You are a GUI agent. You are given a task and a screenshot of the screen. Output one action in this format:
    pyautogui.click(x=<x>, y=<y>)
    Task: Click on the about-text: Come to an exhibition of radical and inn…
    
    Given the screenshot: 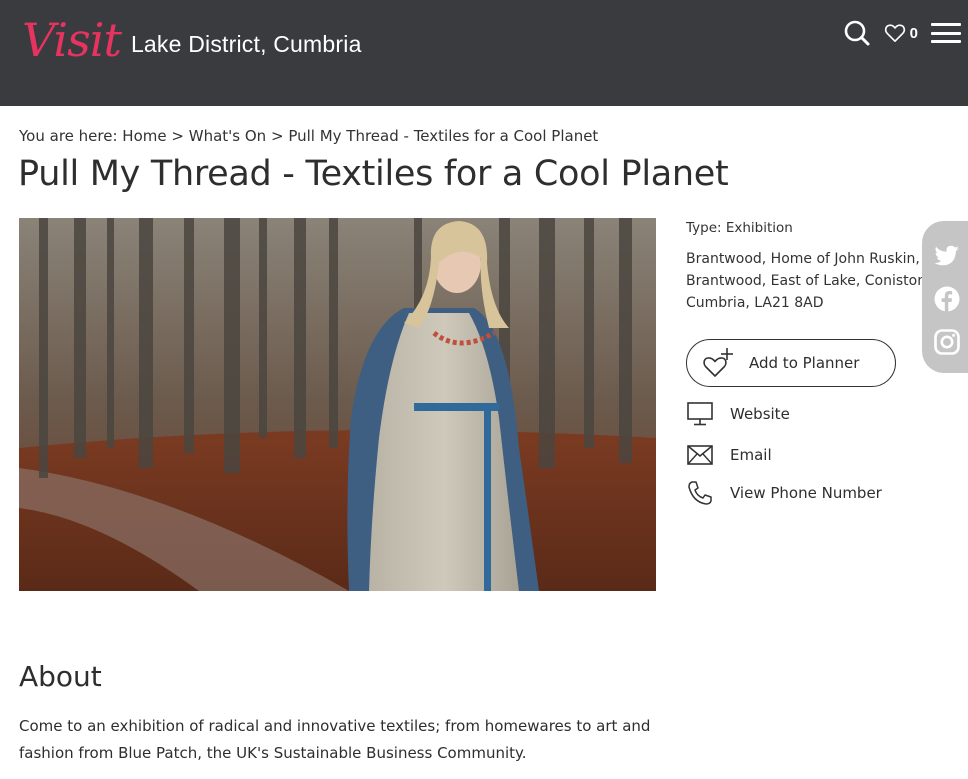 What is the action you would take?
    pyautogui.click(x=335, y=739)
    